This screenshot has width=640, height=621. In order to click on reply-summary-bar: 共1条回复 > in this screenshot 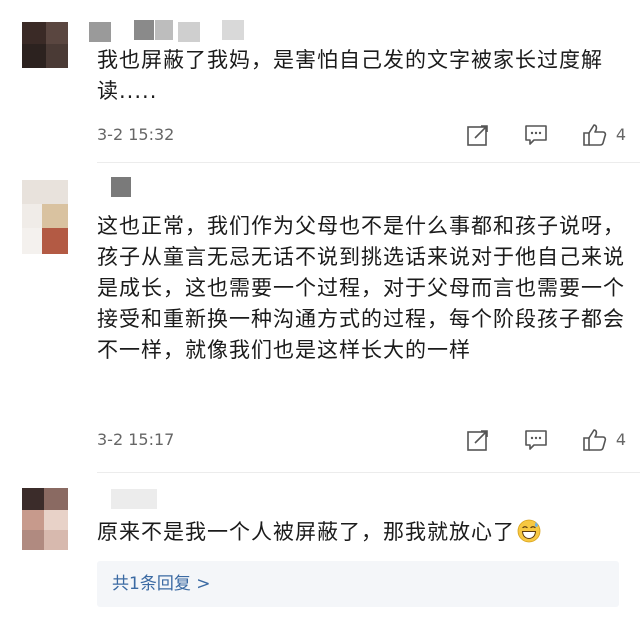, I will do `click(358, 584)`.